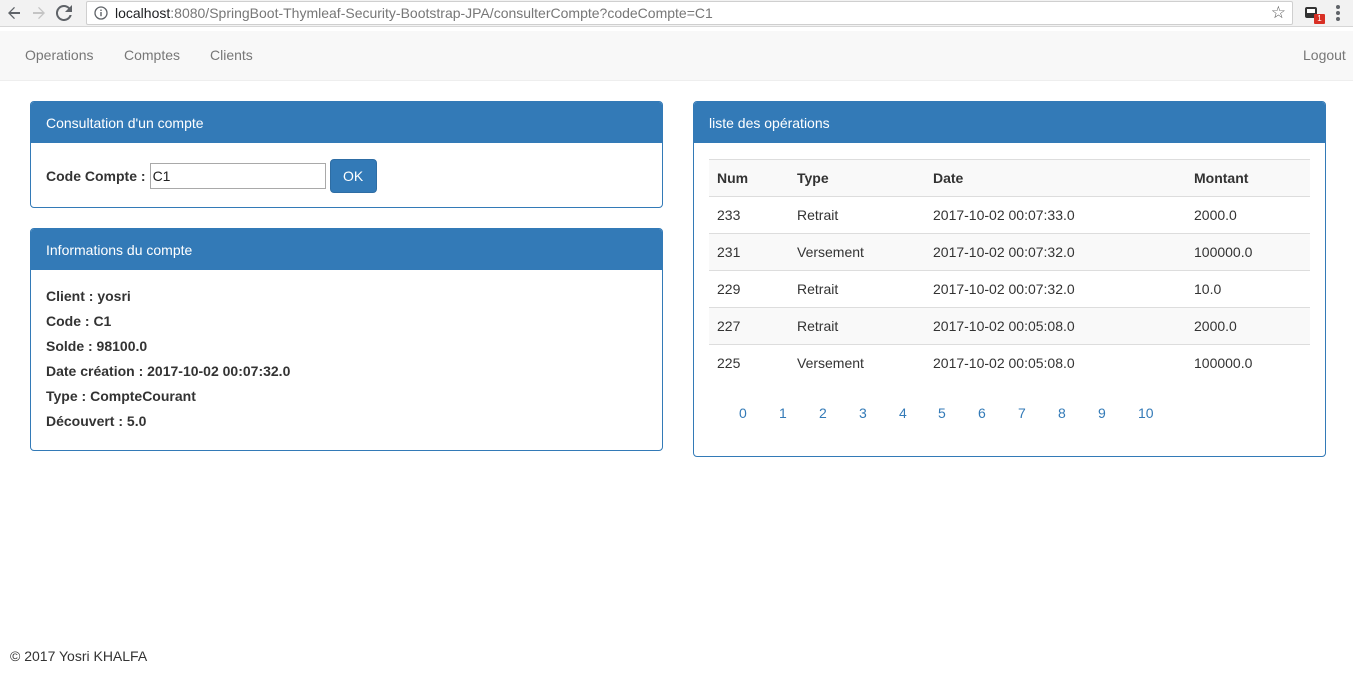 The height and width of the screenshot is (675, 1353). Describe the element at coordinates (783, 413) in the screenshot. I see `page-link-1: 1` at that location.